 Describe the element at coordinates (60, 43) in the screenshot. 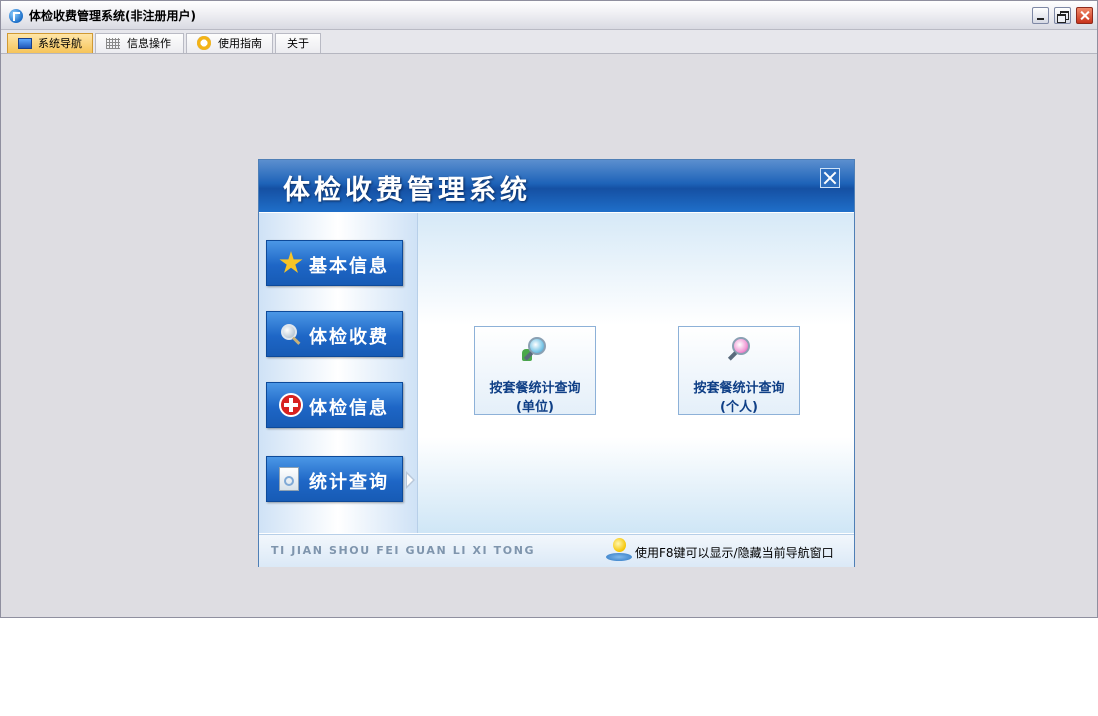

I see `tab-label: 系统导航` at that location.